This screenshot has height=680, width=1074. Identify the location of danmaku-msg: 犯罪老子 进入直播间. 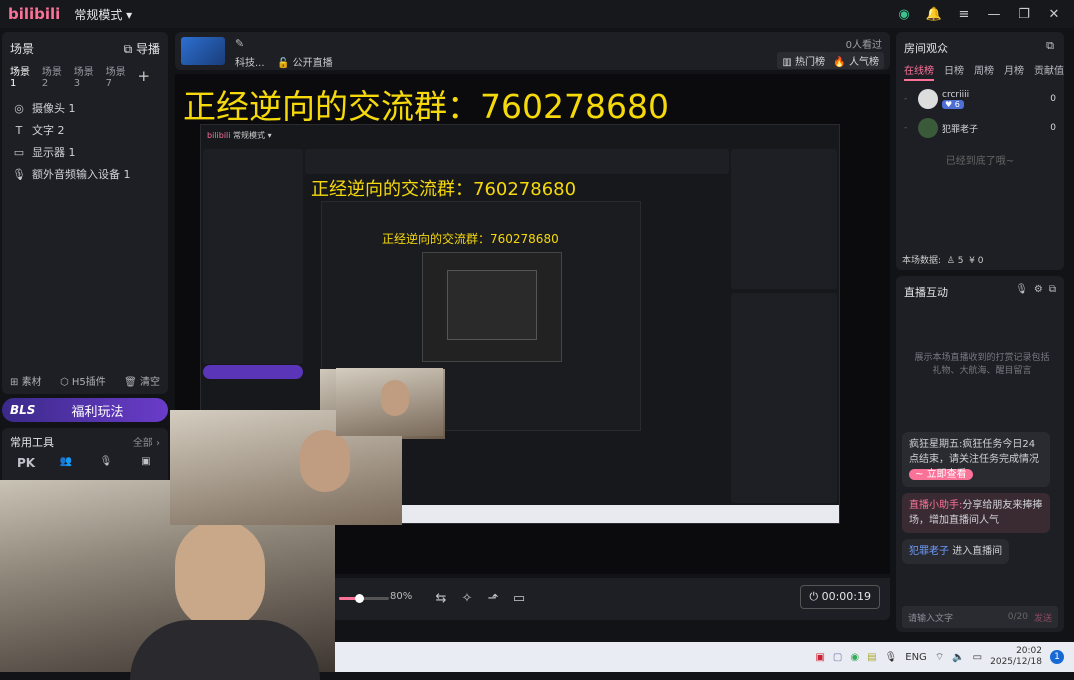
(956, 551).